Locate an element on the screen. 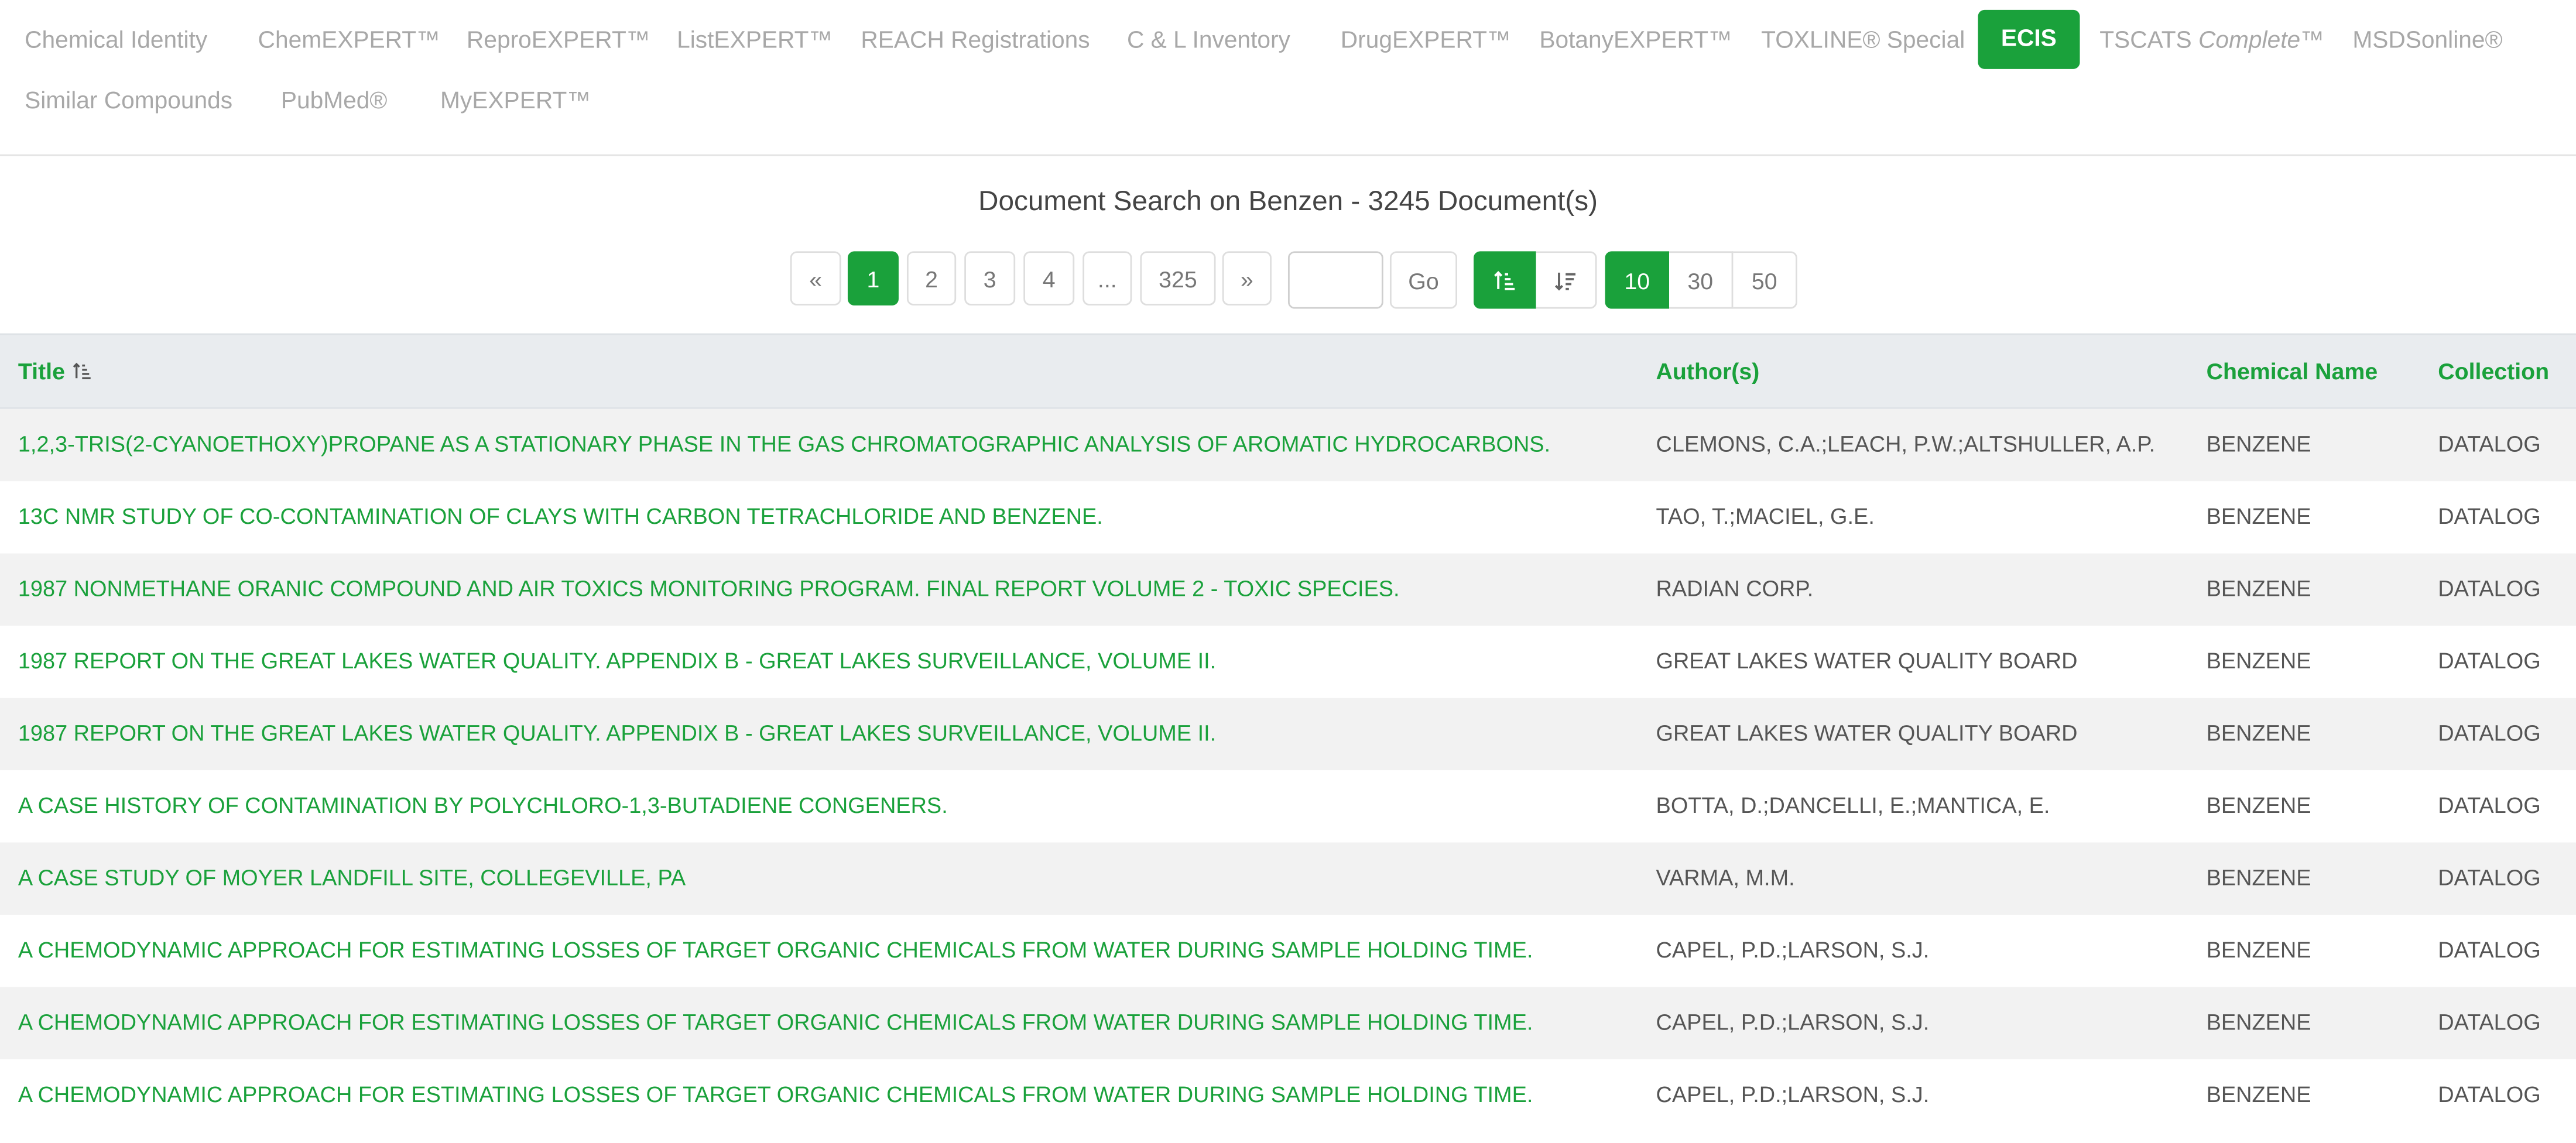 This screenshot has height=1143, width=2576. tab-tscats-complete: TSCATS Complete™ is located at coordinates (2211, 41).